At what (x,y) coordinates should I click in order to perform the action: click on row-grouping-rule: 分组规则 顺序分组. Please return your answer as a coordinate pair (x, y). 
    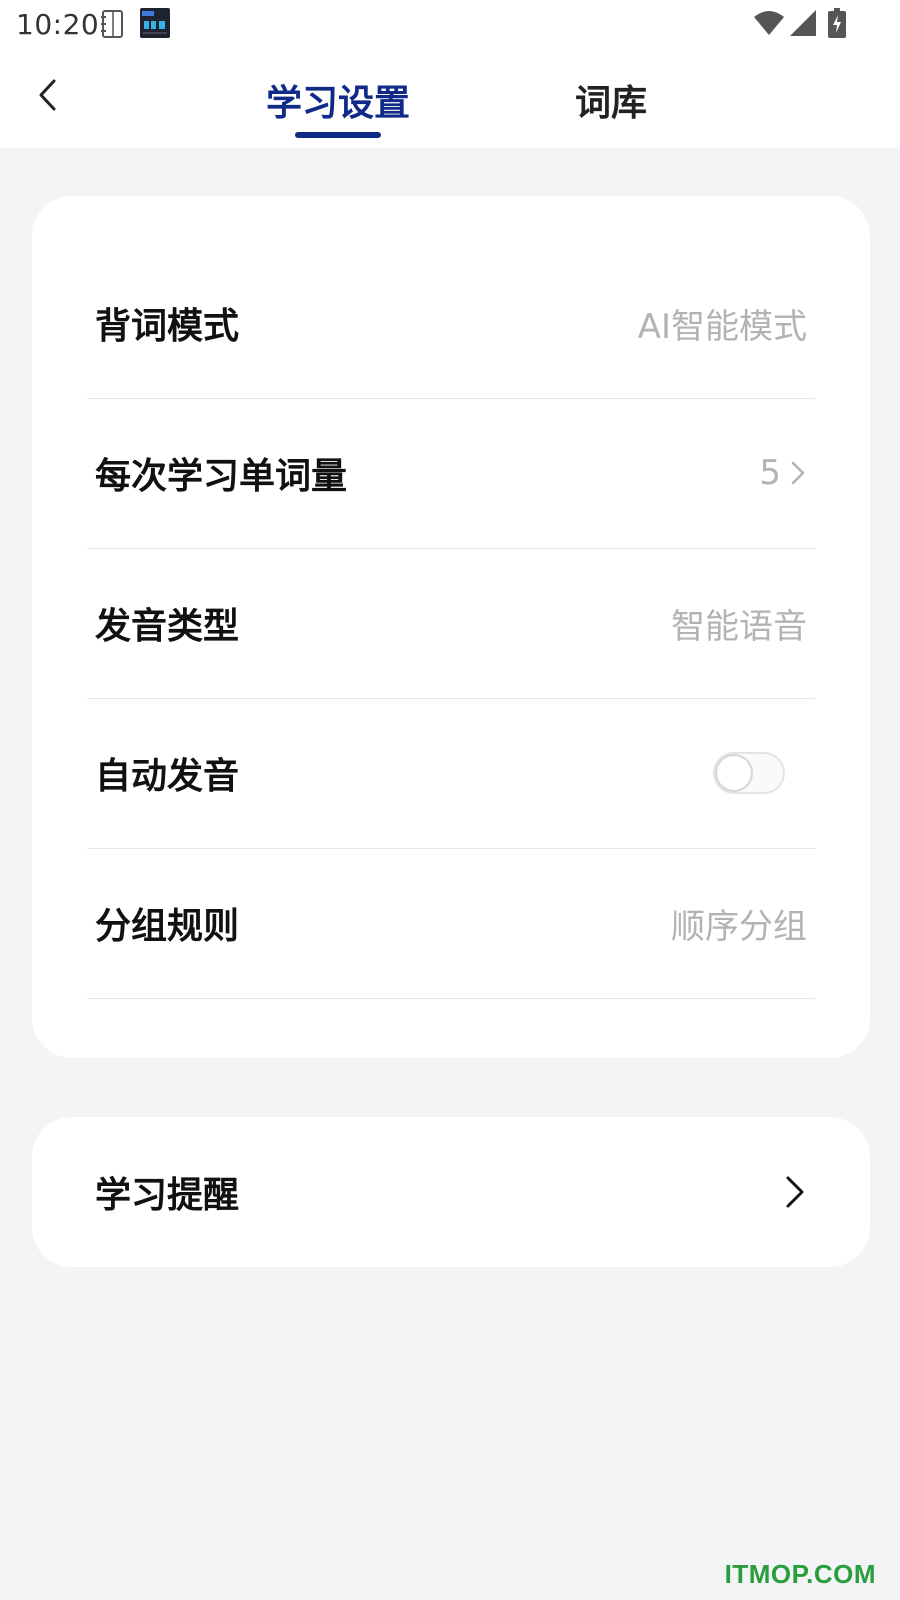
    Looking at the image, I should click on (451, 923).